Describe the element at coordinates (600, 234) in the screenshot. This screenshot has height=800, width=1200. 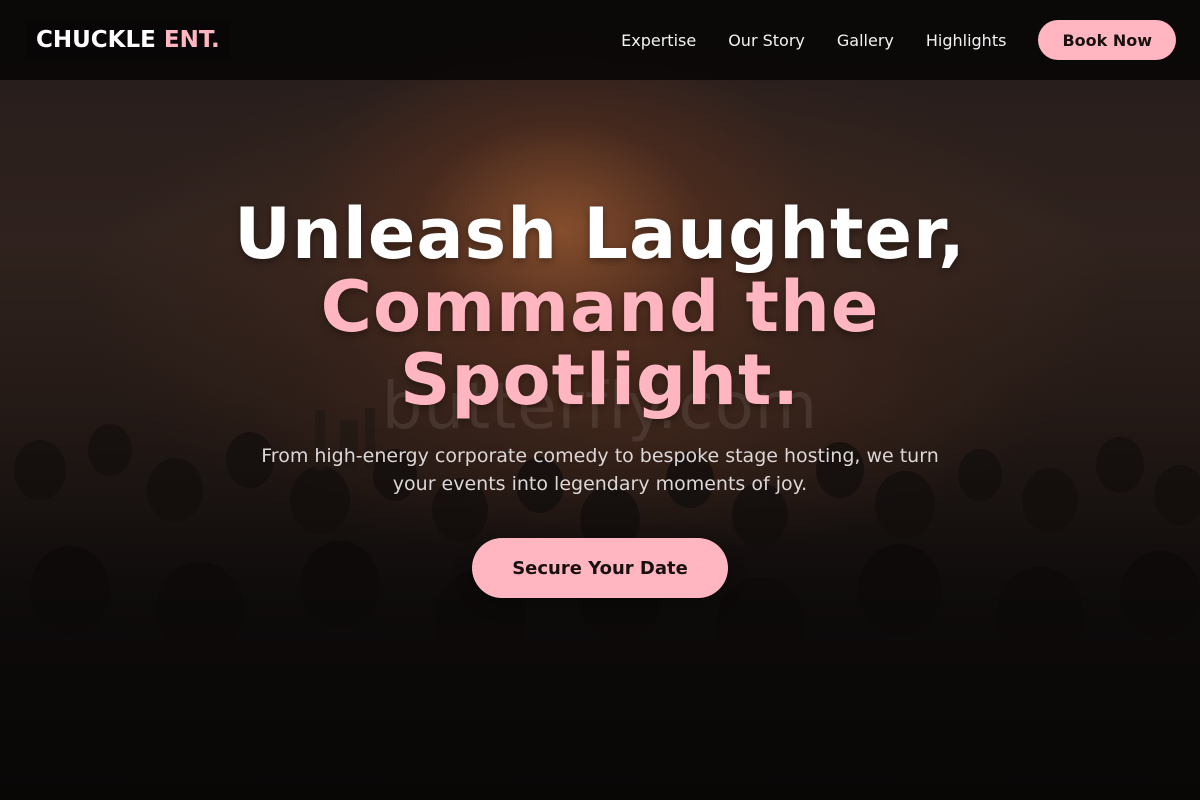
I see `headline-line-1: Unleash Laughter,` at that location.